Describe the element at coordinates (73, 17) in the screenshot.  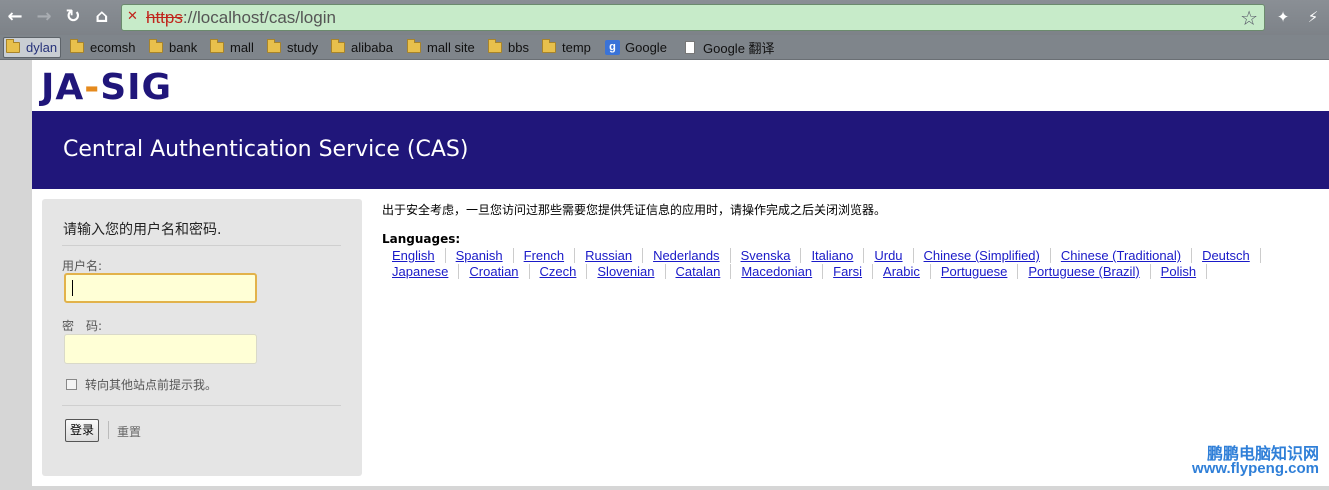
I see `reload-icon: ↻` at that location.